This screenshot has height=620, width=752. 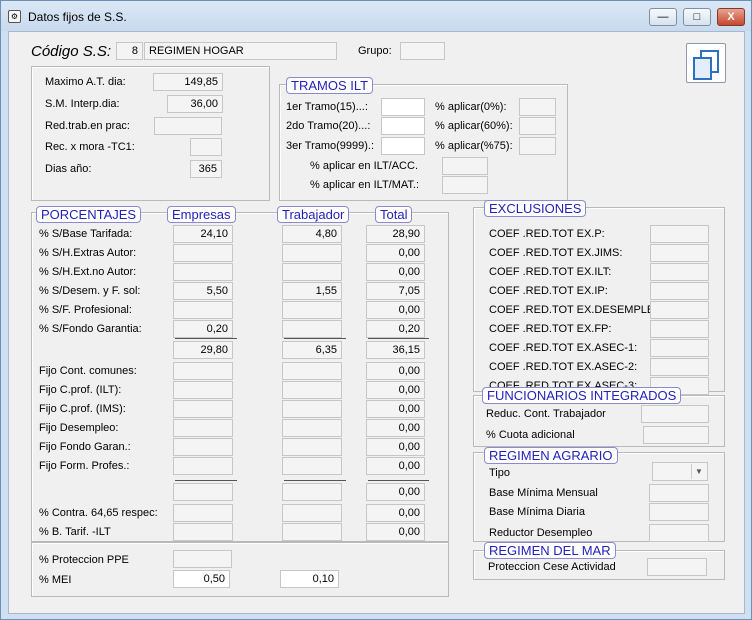 I want to click on maximize-button: □, so click(x=697, y=17).